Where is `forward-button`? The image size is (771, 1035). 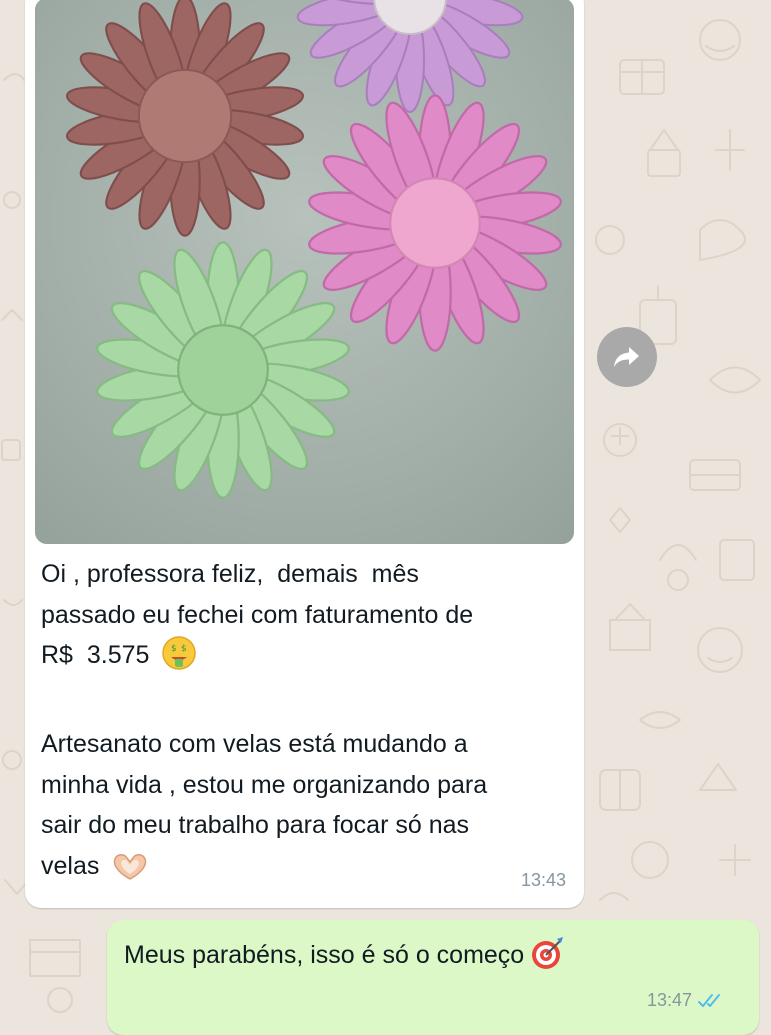
forward-button is located at coordinates (627, 357).